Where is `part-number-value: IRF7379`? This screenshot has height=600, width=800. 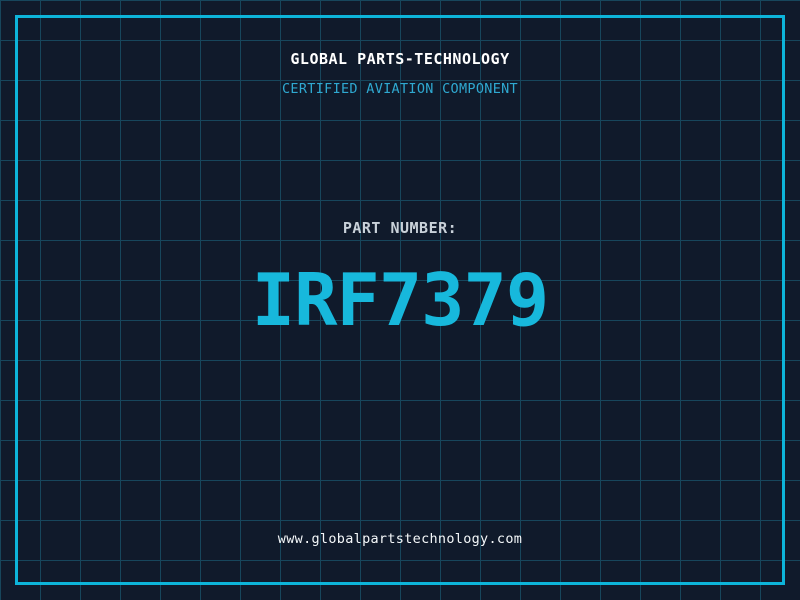
part-number-value: IRF7379 is located at coordinates (400, 300).